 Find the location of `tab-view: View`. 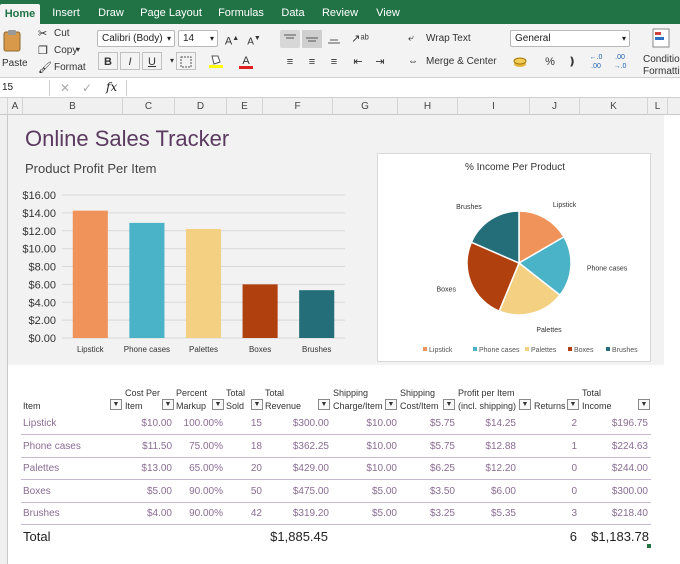

tab-view: View is located at coordinates (388, 12).